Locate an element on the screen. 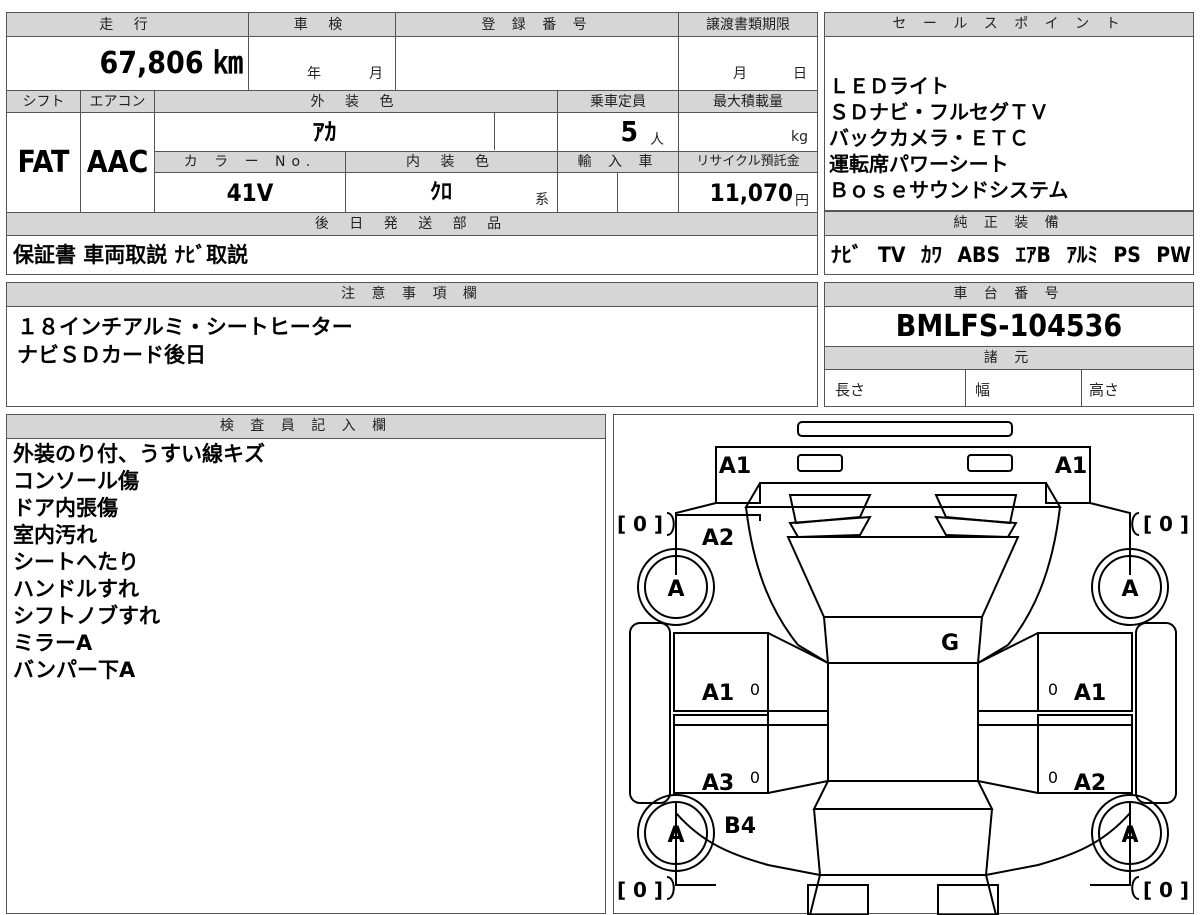 This screenshot has height=915, width=1200. registration-header: 登 録 番 号 is located at coordinates (537, 25).